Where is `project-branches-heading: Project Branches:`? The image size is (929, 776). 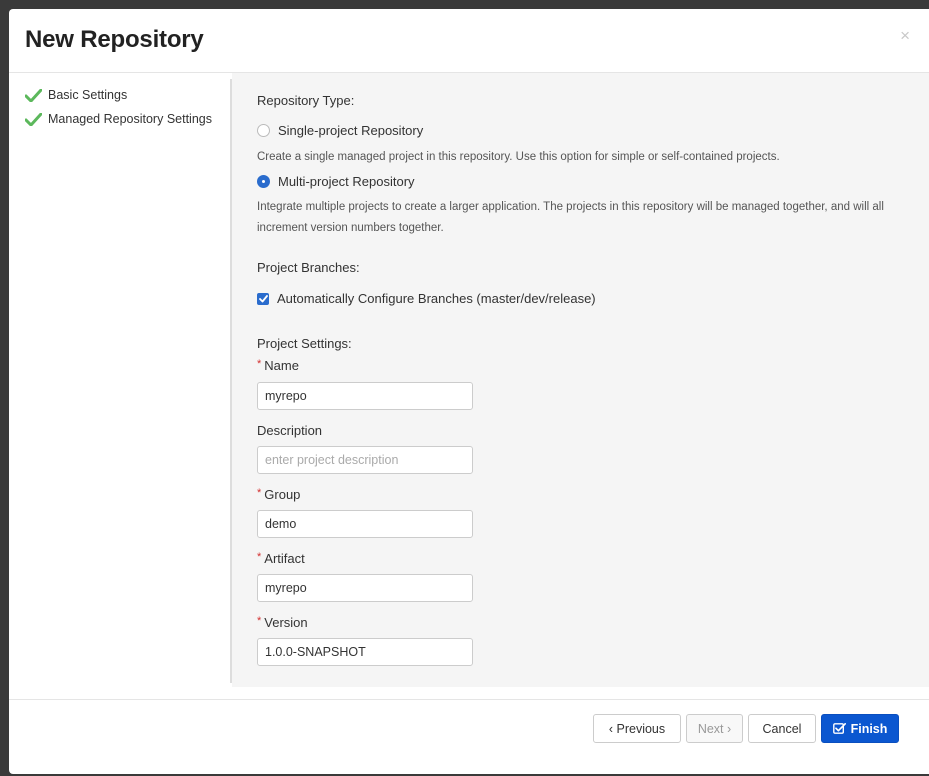 project-branches-heading: Project Branches: is located at coordinates (308, 267).